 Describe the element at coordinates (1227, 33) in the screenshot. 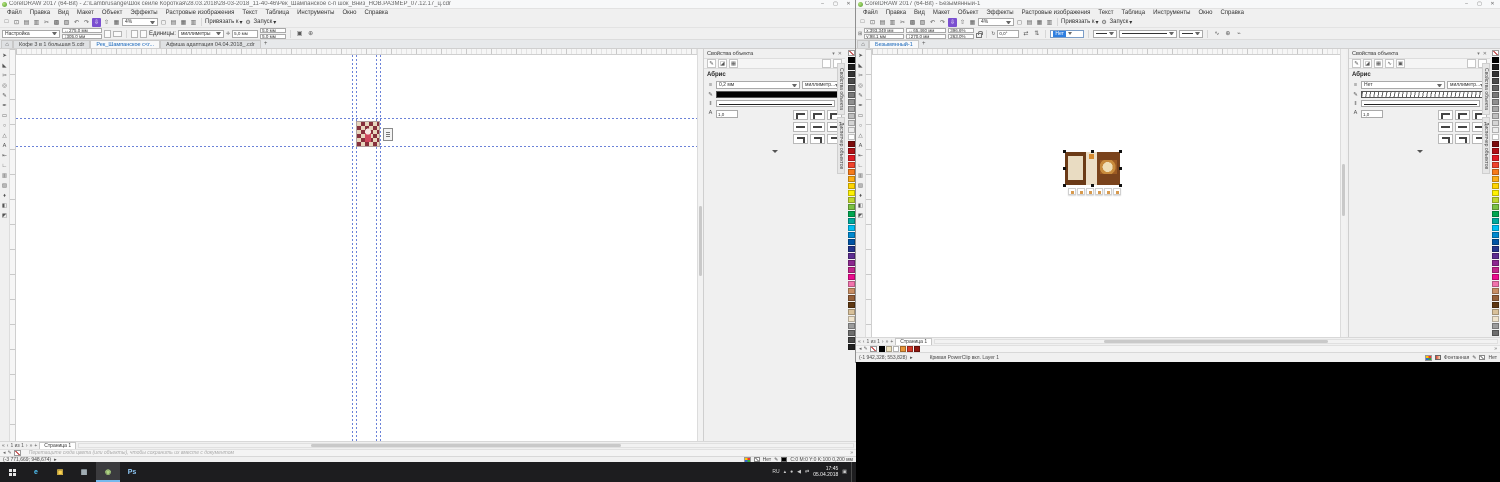

I see `to-front-icon: ⊕` at that location.